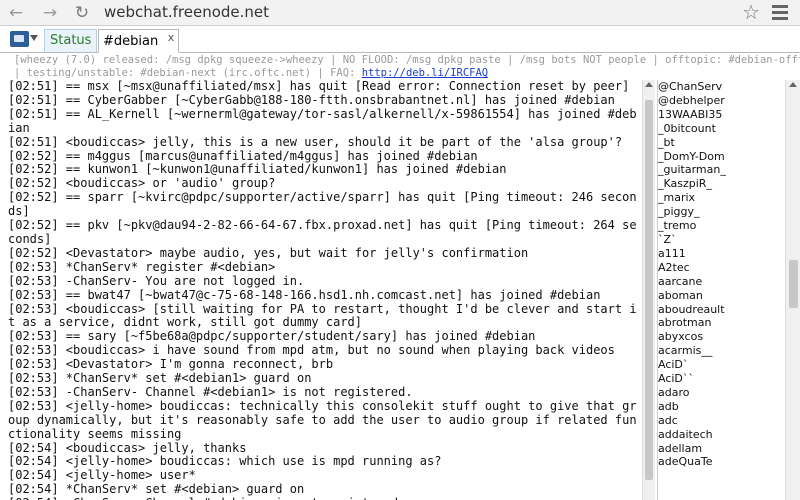 This screenshot has height=500, width=800. I want to click on reload-icon: ↻, so click(82, 13).